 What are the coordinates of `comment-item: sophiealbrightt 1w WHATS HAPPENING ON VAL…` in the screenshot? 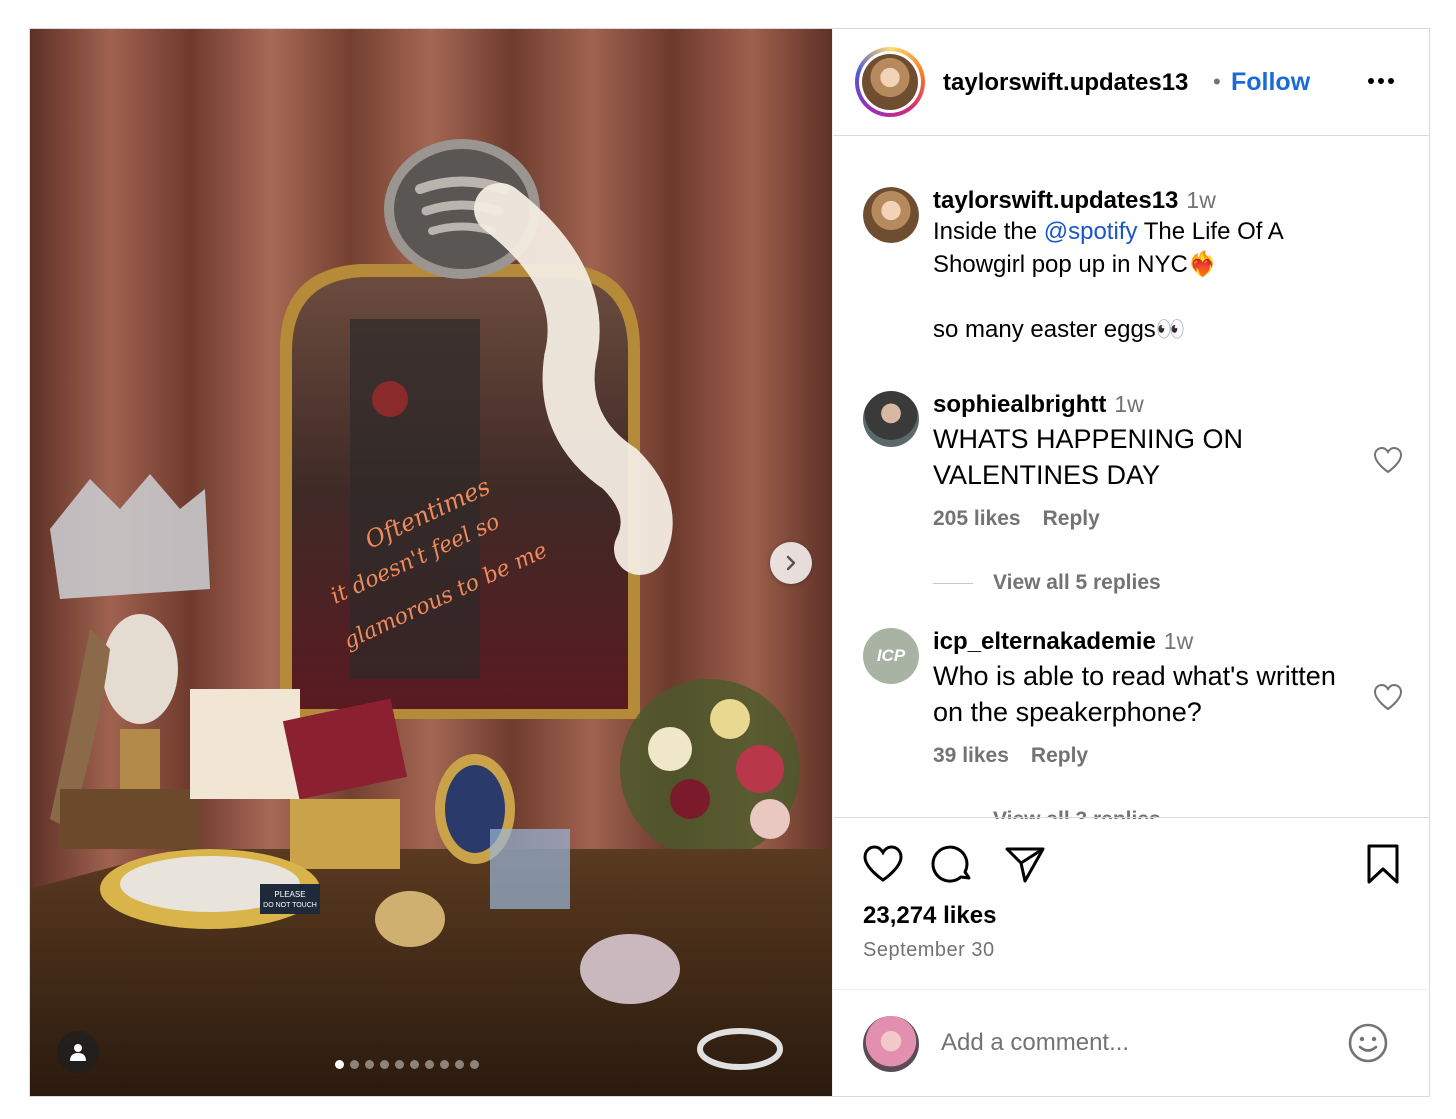 It's located at (1143, 461).